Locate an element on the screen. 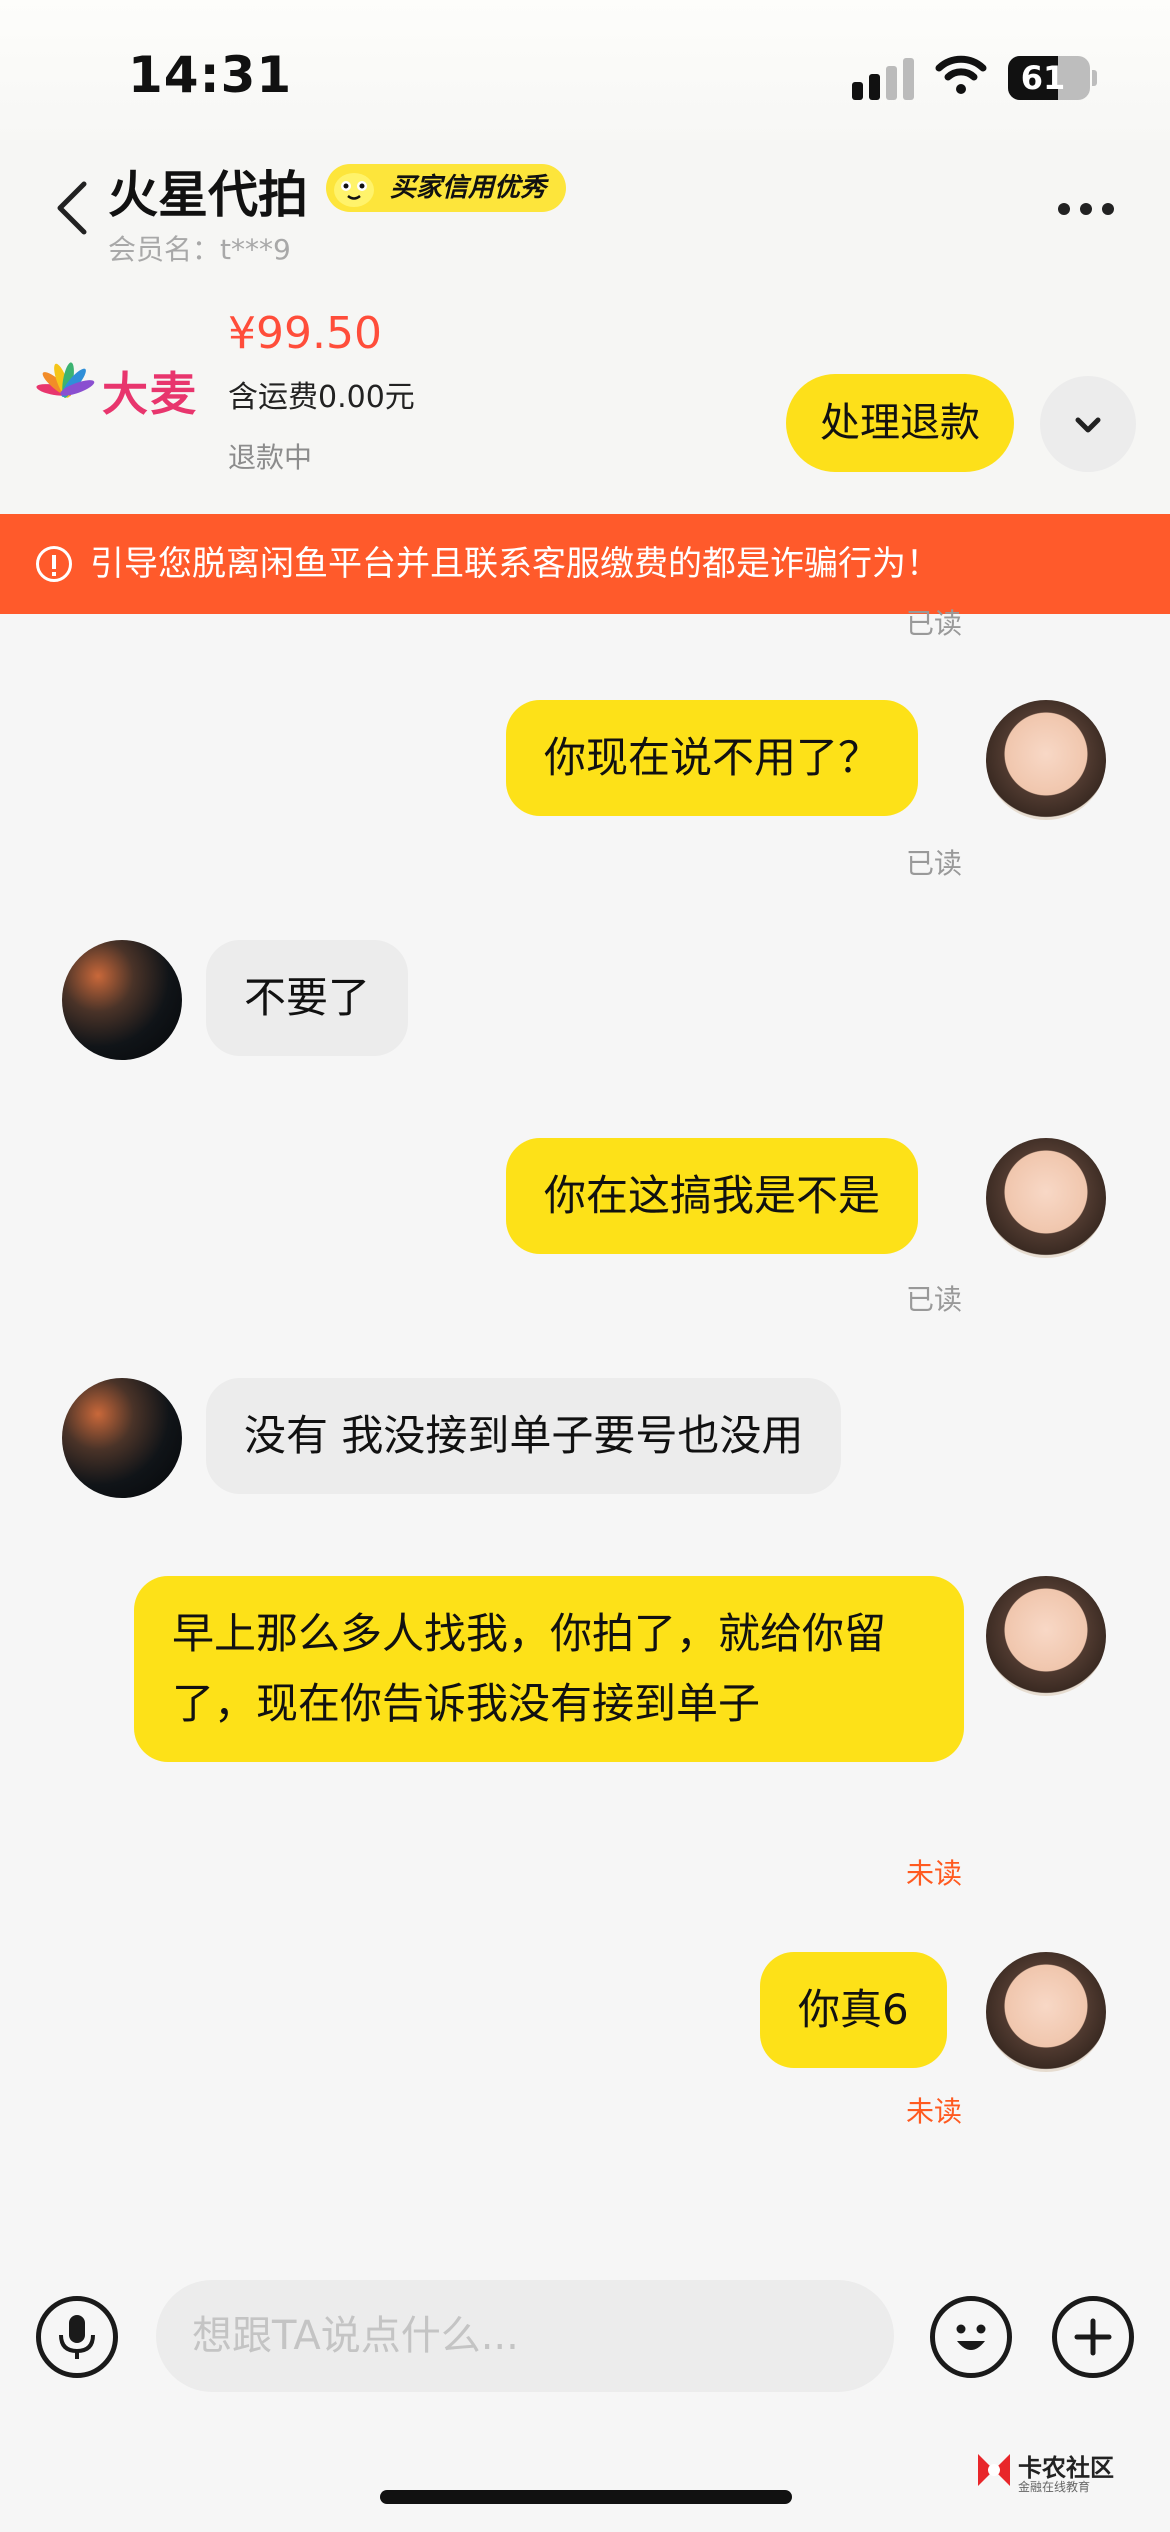 This screenshot has width=1170, height=2532. process-refund-button: 处理退款 is located at coordinates (900, 423).